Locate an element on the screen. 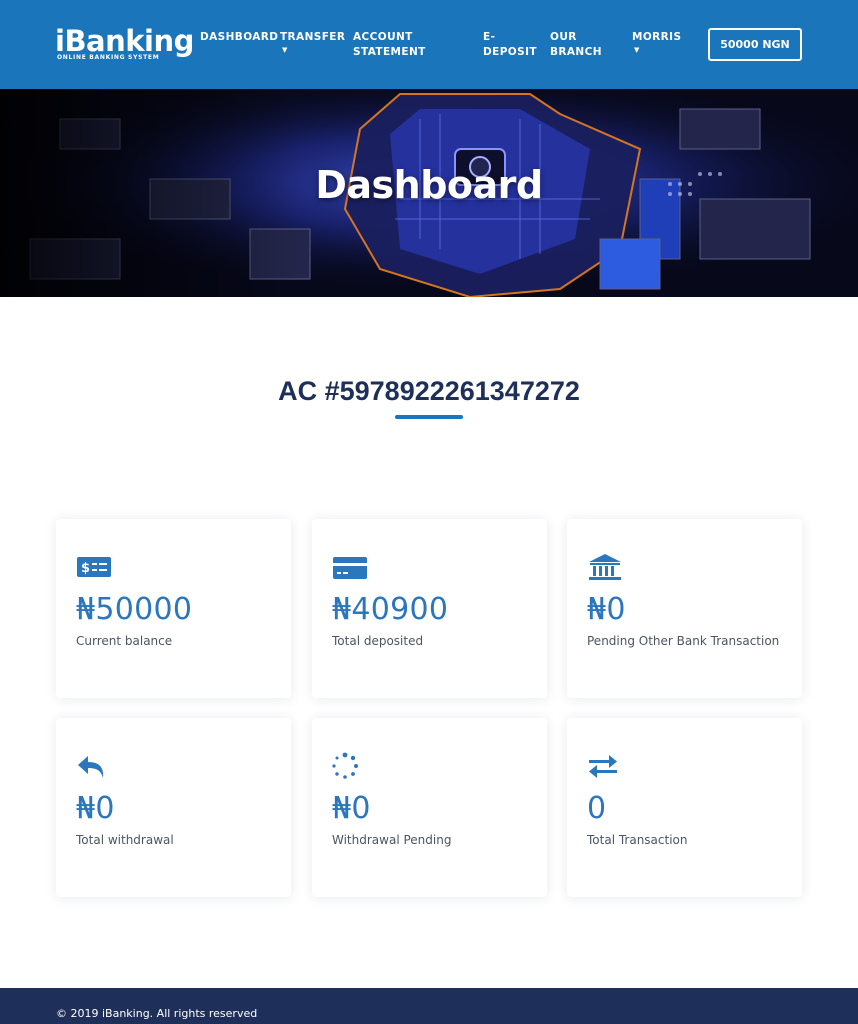 The height and width of the screenshot is (1024, 858). nav-user-menu-label: MORRIS is located at coordinates (657, 37).